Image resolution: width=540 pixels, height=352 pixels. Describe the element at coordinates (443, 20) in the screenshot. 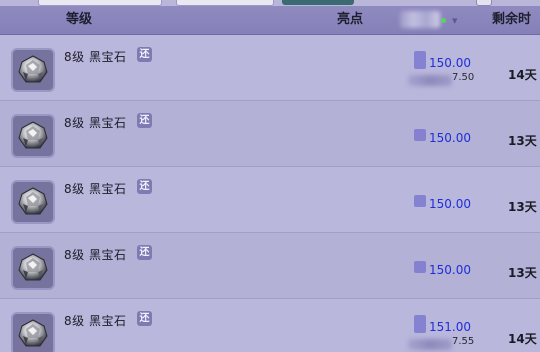

I see `status-dot-icon` at that location.